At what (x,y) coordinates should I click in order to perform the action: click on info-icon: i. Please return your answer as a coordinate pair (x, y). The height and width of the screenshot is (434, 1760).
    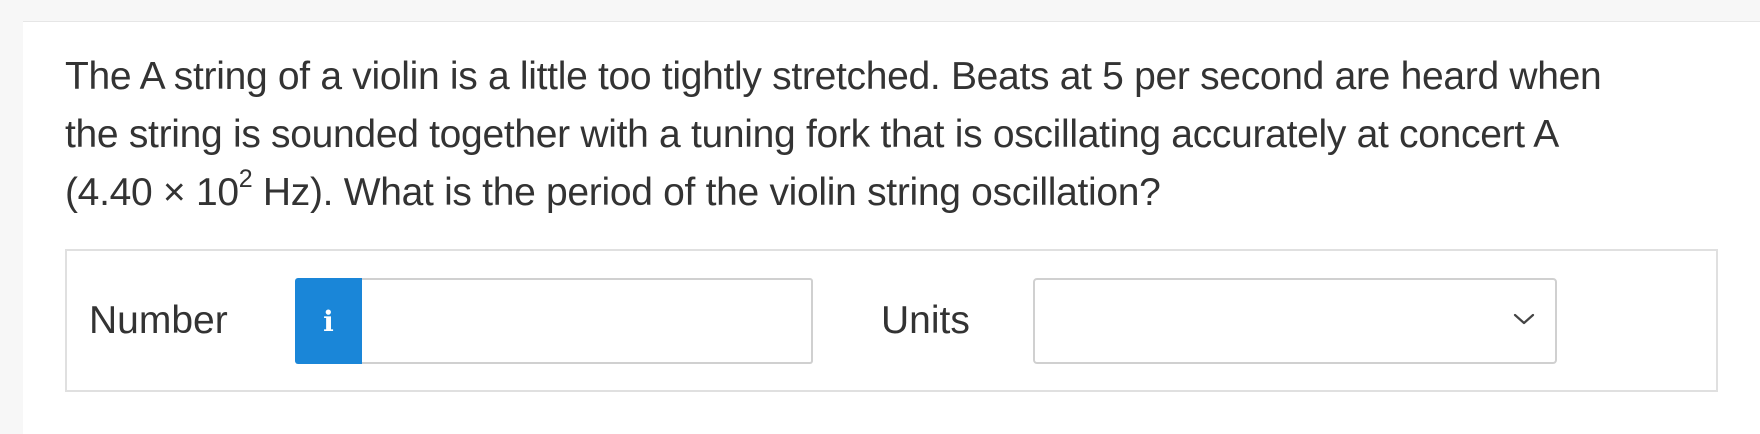
    Looking at the image, I should click on (328, 321).